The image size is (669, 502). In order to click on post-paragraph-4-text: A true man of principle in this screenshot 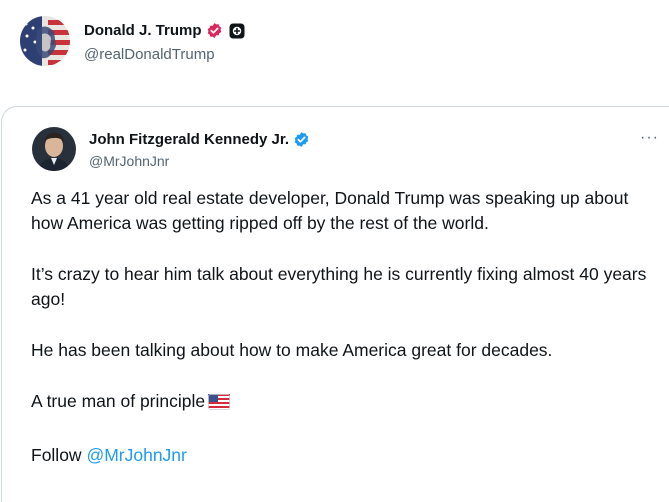, I will do `click(118, 401)`.